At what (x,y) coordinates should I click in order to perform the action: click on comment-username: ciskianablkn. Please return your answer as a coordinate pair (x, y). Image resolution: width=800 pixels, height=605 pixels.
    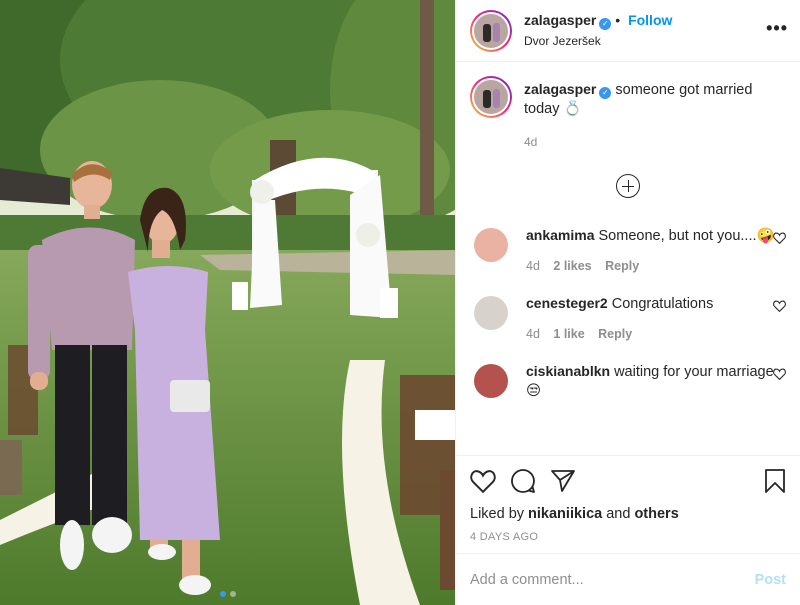
    Looking at the image, I should click on (568, 371).